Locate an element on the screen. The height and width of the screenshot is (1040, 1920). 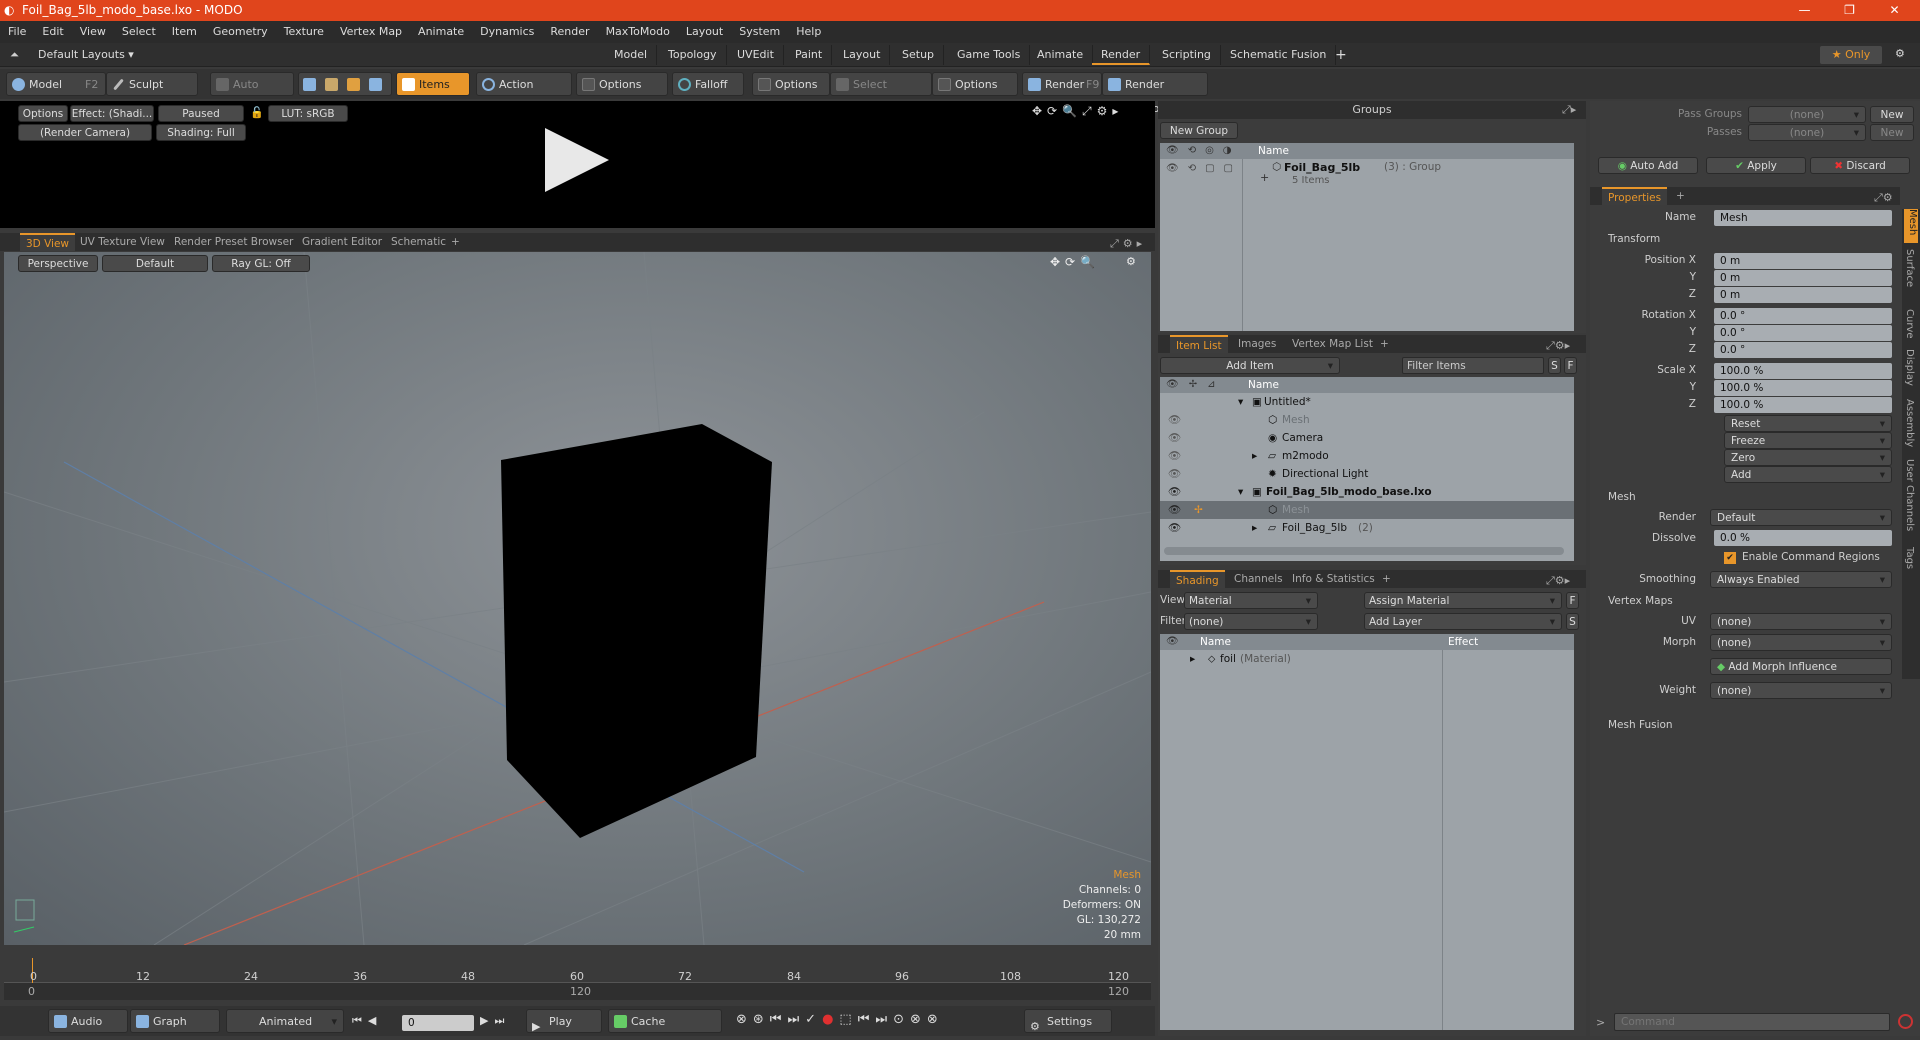
tab-channels: Channels is located at coordinates (1258, 579).